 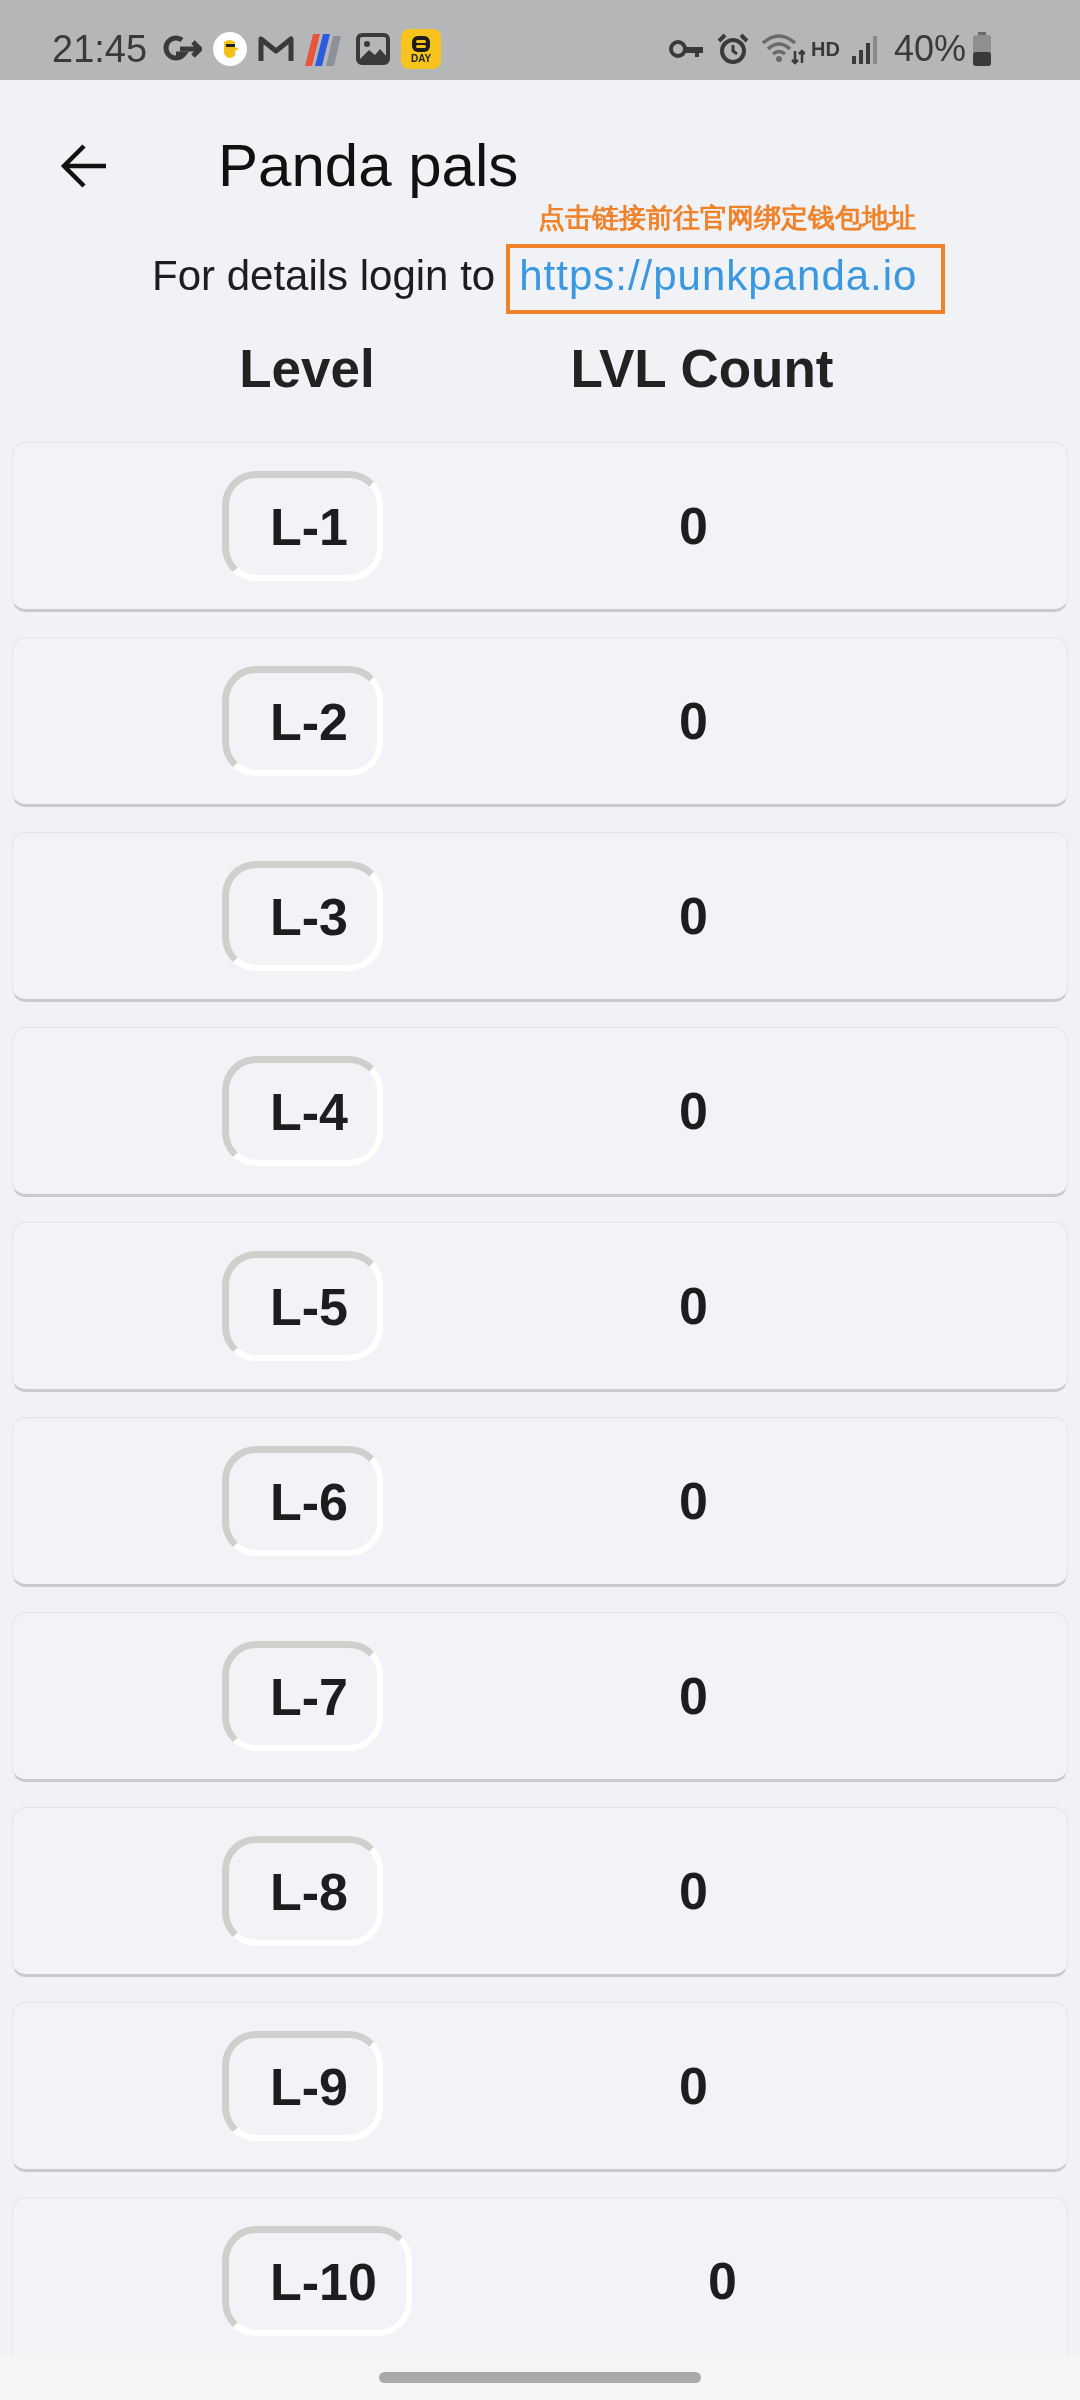 What do you see at coordinates (302, 1306) in the screenshot?
I see `level-chip: L-5` at bounding box center [302, 1306].